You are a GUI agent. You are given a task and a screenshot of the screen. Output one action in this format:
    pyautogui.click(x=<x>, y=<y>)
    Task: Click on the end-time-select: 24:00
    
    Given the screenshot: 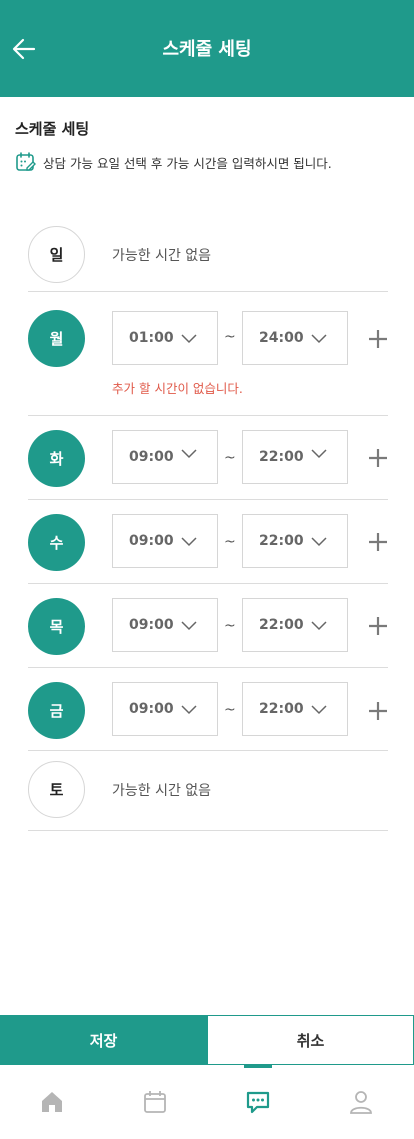 What is the action you would take?
    pyautogui.click(x=295, y=338)
    